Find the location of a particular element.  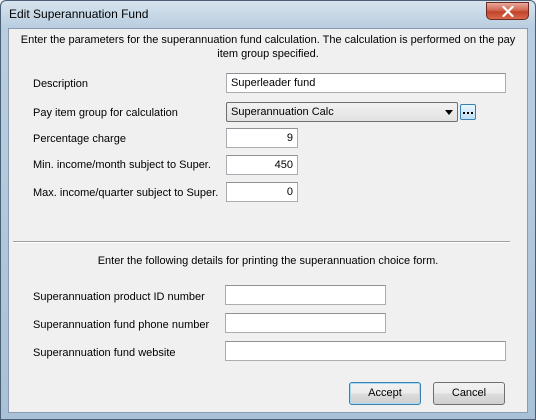

cancel-button: Cancel is located at coordinates (469, 393).